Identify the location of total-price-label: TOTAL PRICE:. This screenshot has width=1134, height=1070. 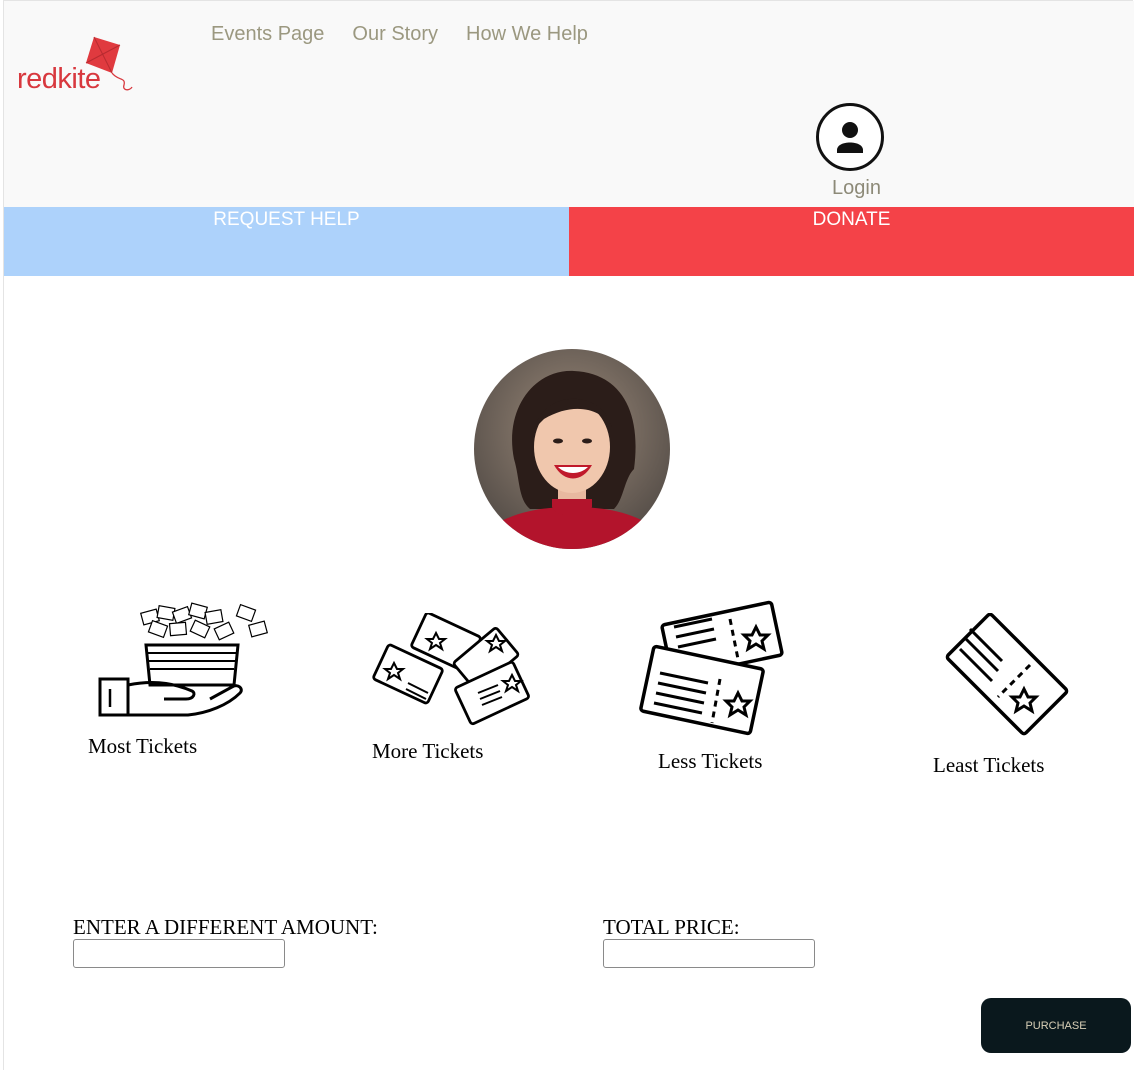
(671, 927).